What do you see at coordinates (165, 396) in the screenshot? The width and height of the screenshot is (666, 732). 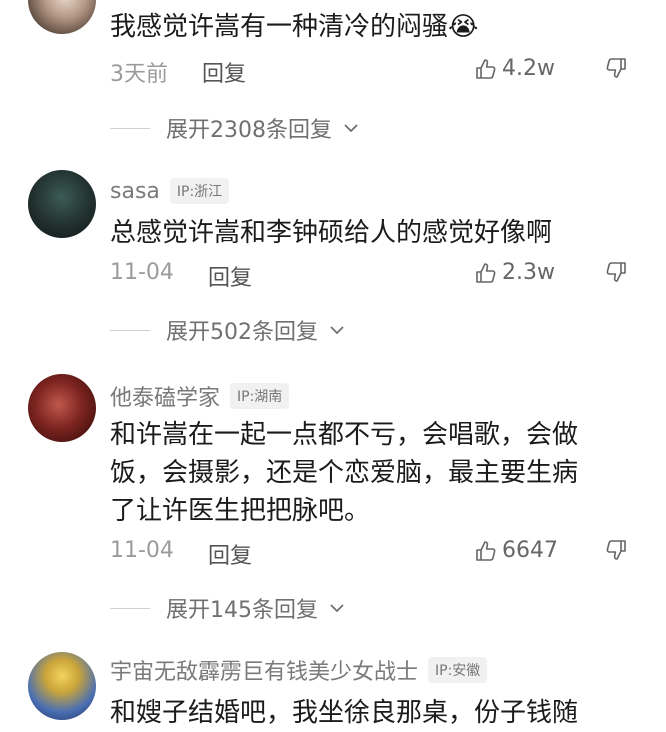 I see `username: 他泰磕学家` at bounding box center [165, 396].